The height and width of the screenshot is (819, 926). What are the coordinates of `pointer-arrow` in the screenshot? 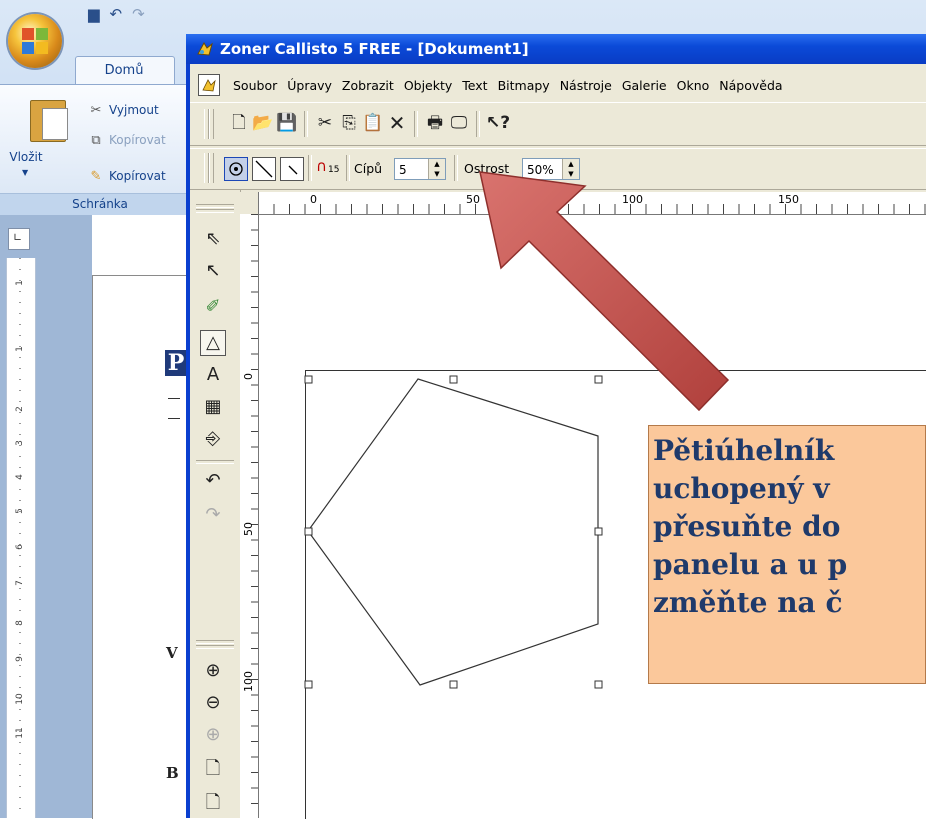 It's located at (604, 291).